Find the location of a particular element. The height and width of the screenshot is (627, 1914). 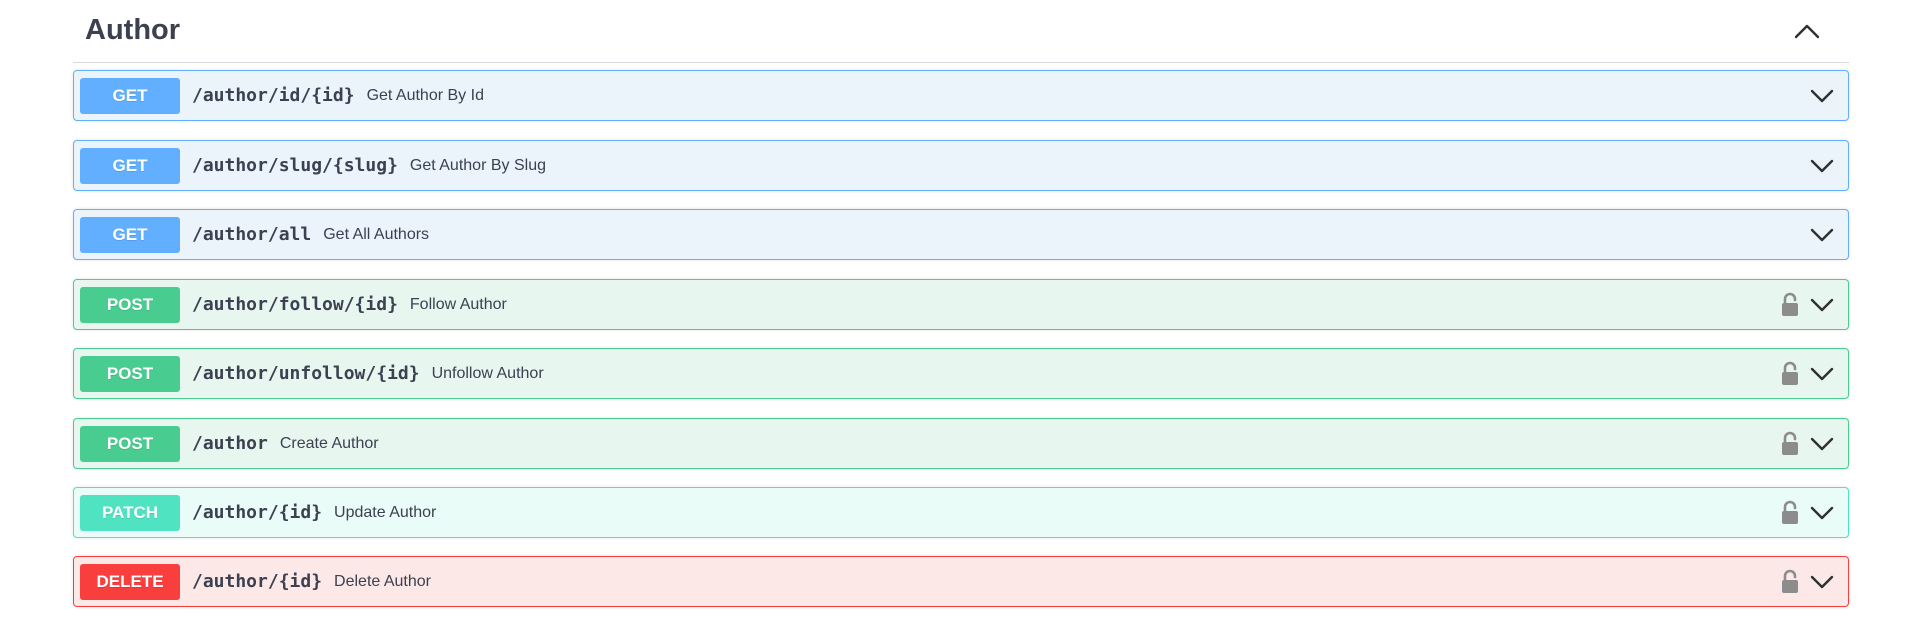

operation-row: POST/author Create Author is located at coordinates (961, 443).